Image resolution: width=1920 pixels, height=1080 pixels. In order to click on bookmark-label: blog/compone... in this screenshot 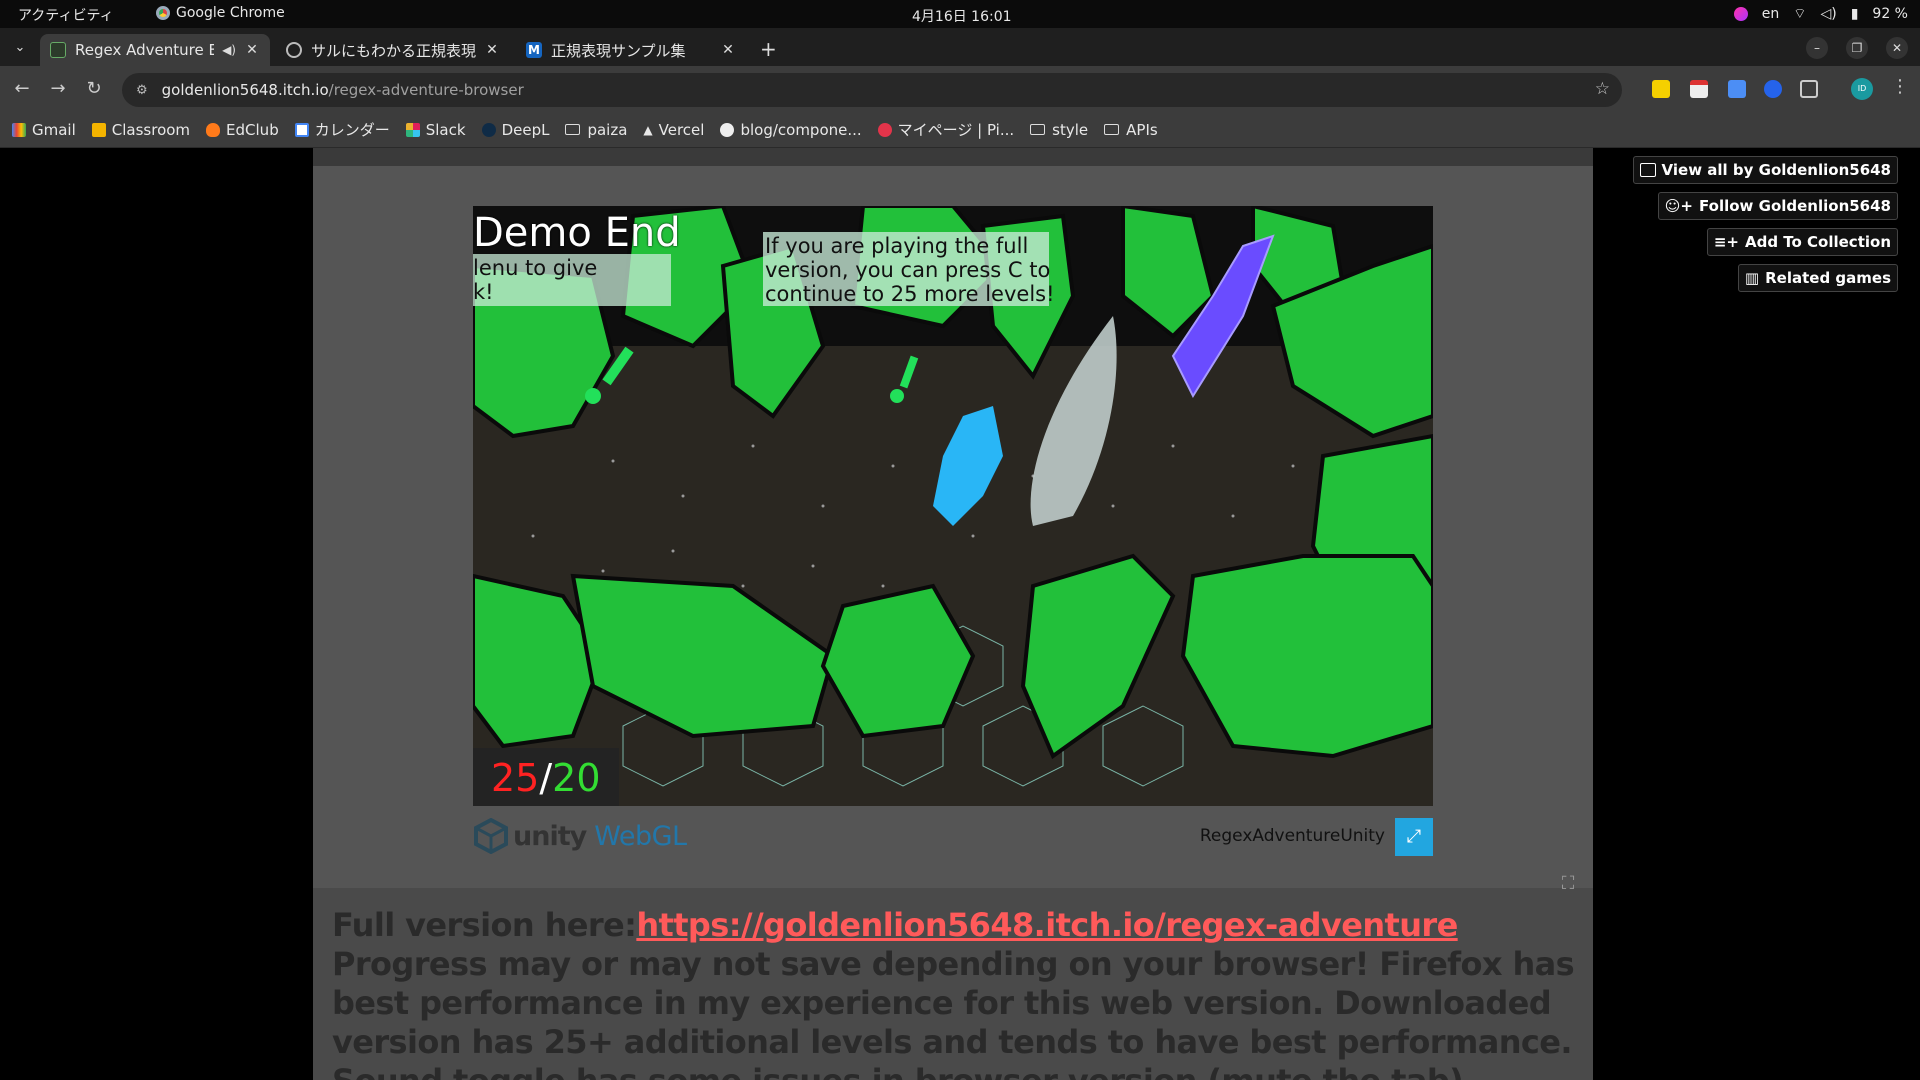, I will do `click(801, 129)`.